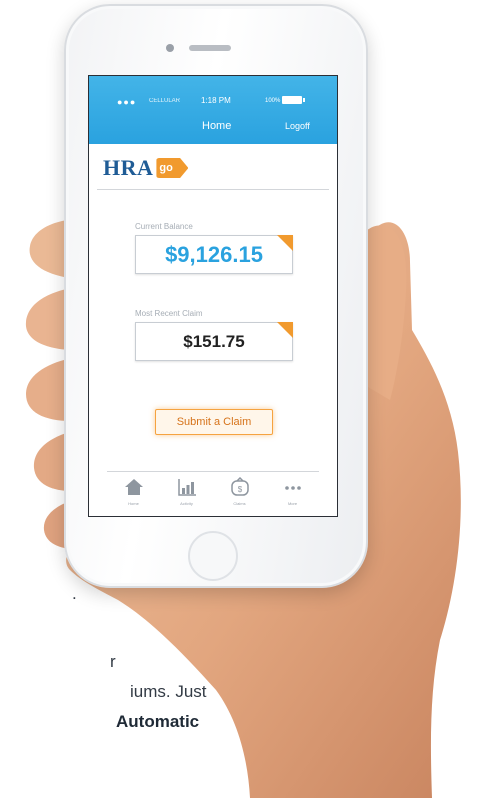 This screenshot has width=486, height=798. I want to click on tabbar-divider, so click(213, 471).